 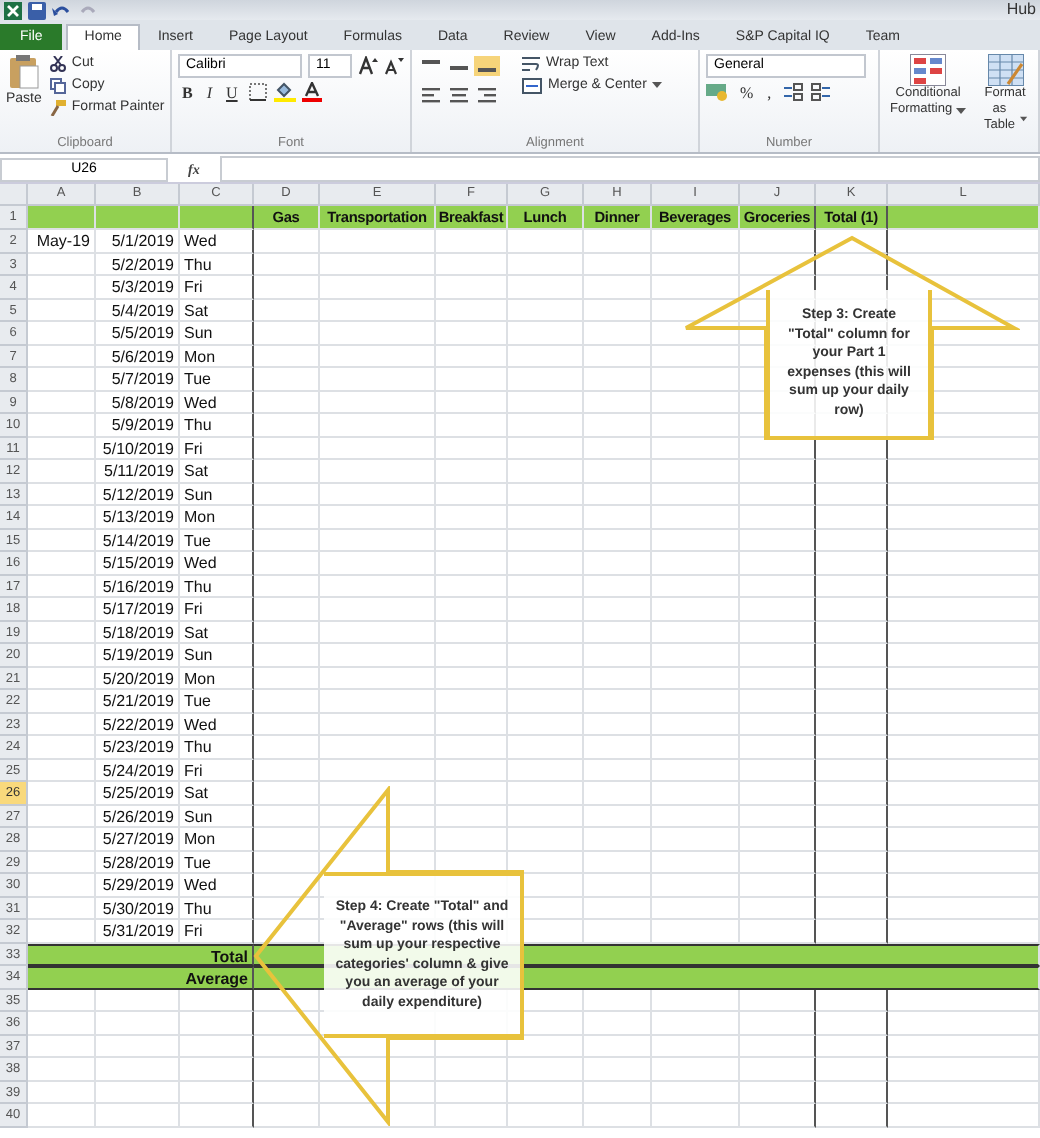 I want to click on percent-button: %, so click(x=747, y=92).